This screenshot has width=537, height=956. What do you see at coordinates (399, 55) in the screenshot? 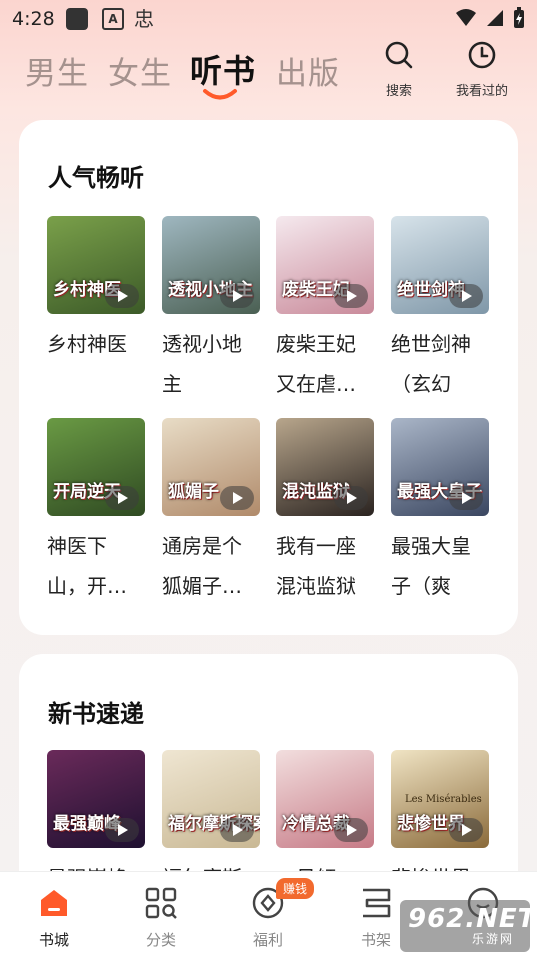
I see `search-icon` at bounding box center [399, 55].